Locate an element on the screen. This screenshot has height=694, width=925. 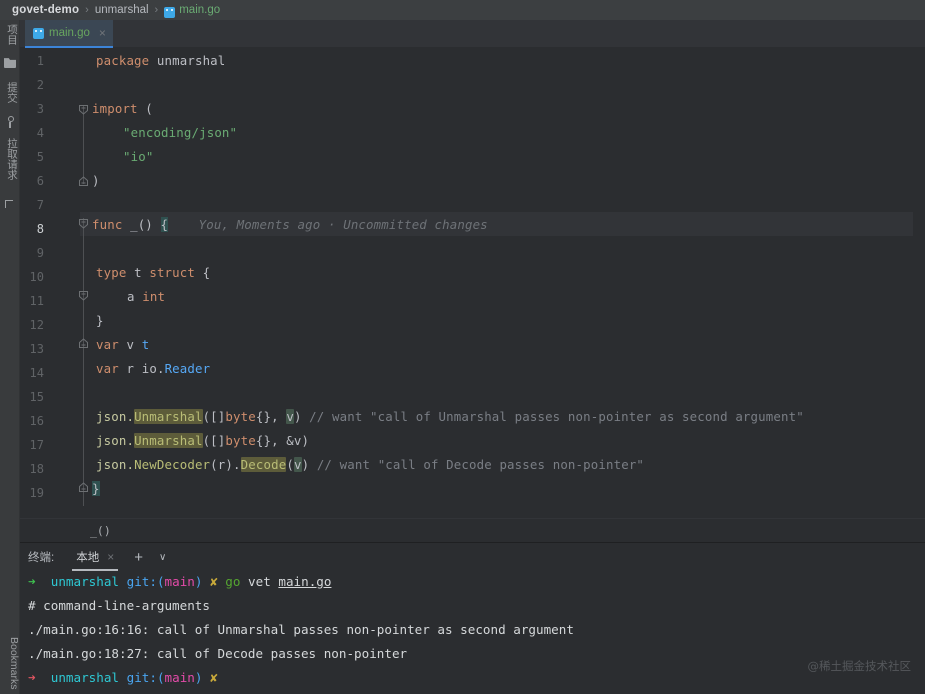
code-line-11: a int is located at coordinates (146, 296).